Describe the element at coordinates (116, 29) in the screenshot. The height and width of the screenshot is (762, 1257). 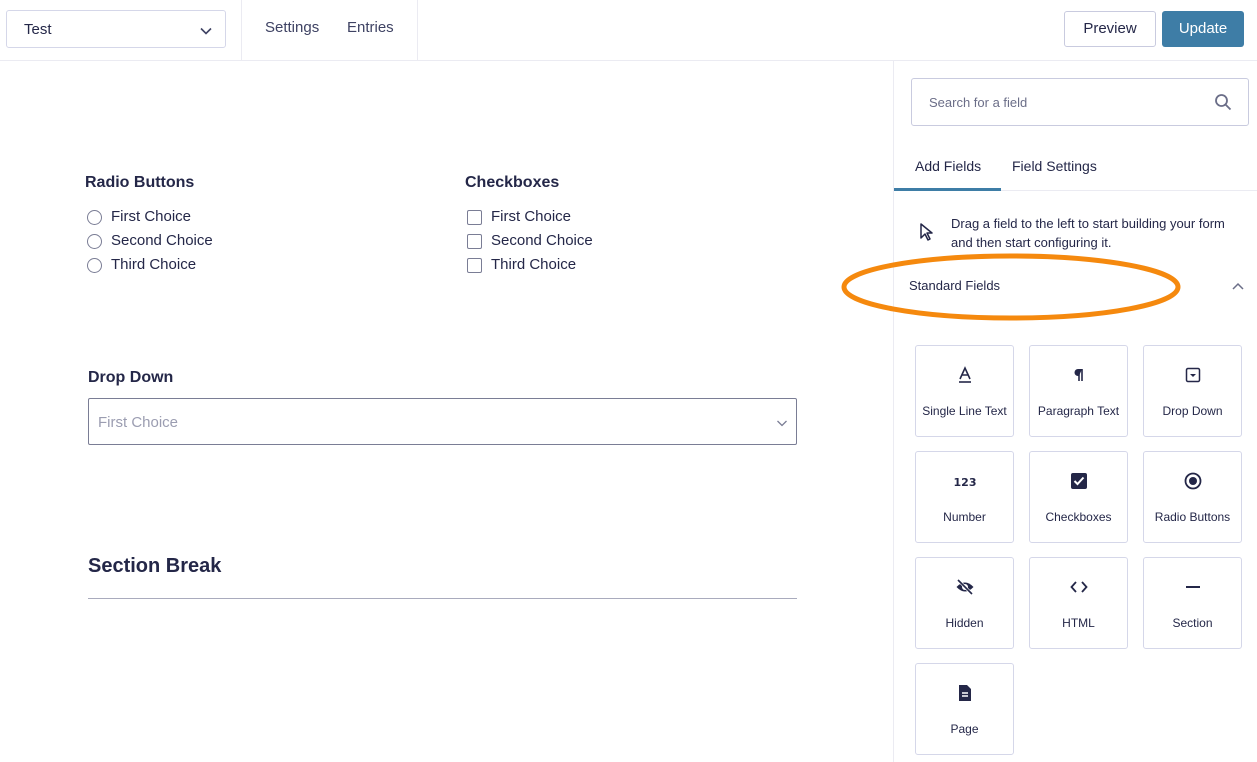
I see `form-selector: Test` at that location.